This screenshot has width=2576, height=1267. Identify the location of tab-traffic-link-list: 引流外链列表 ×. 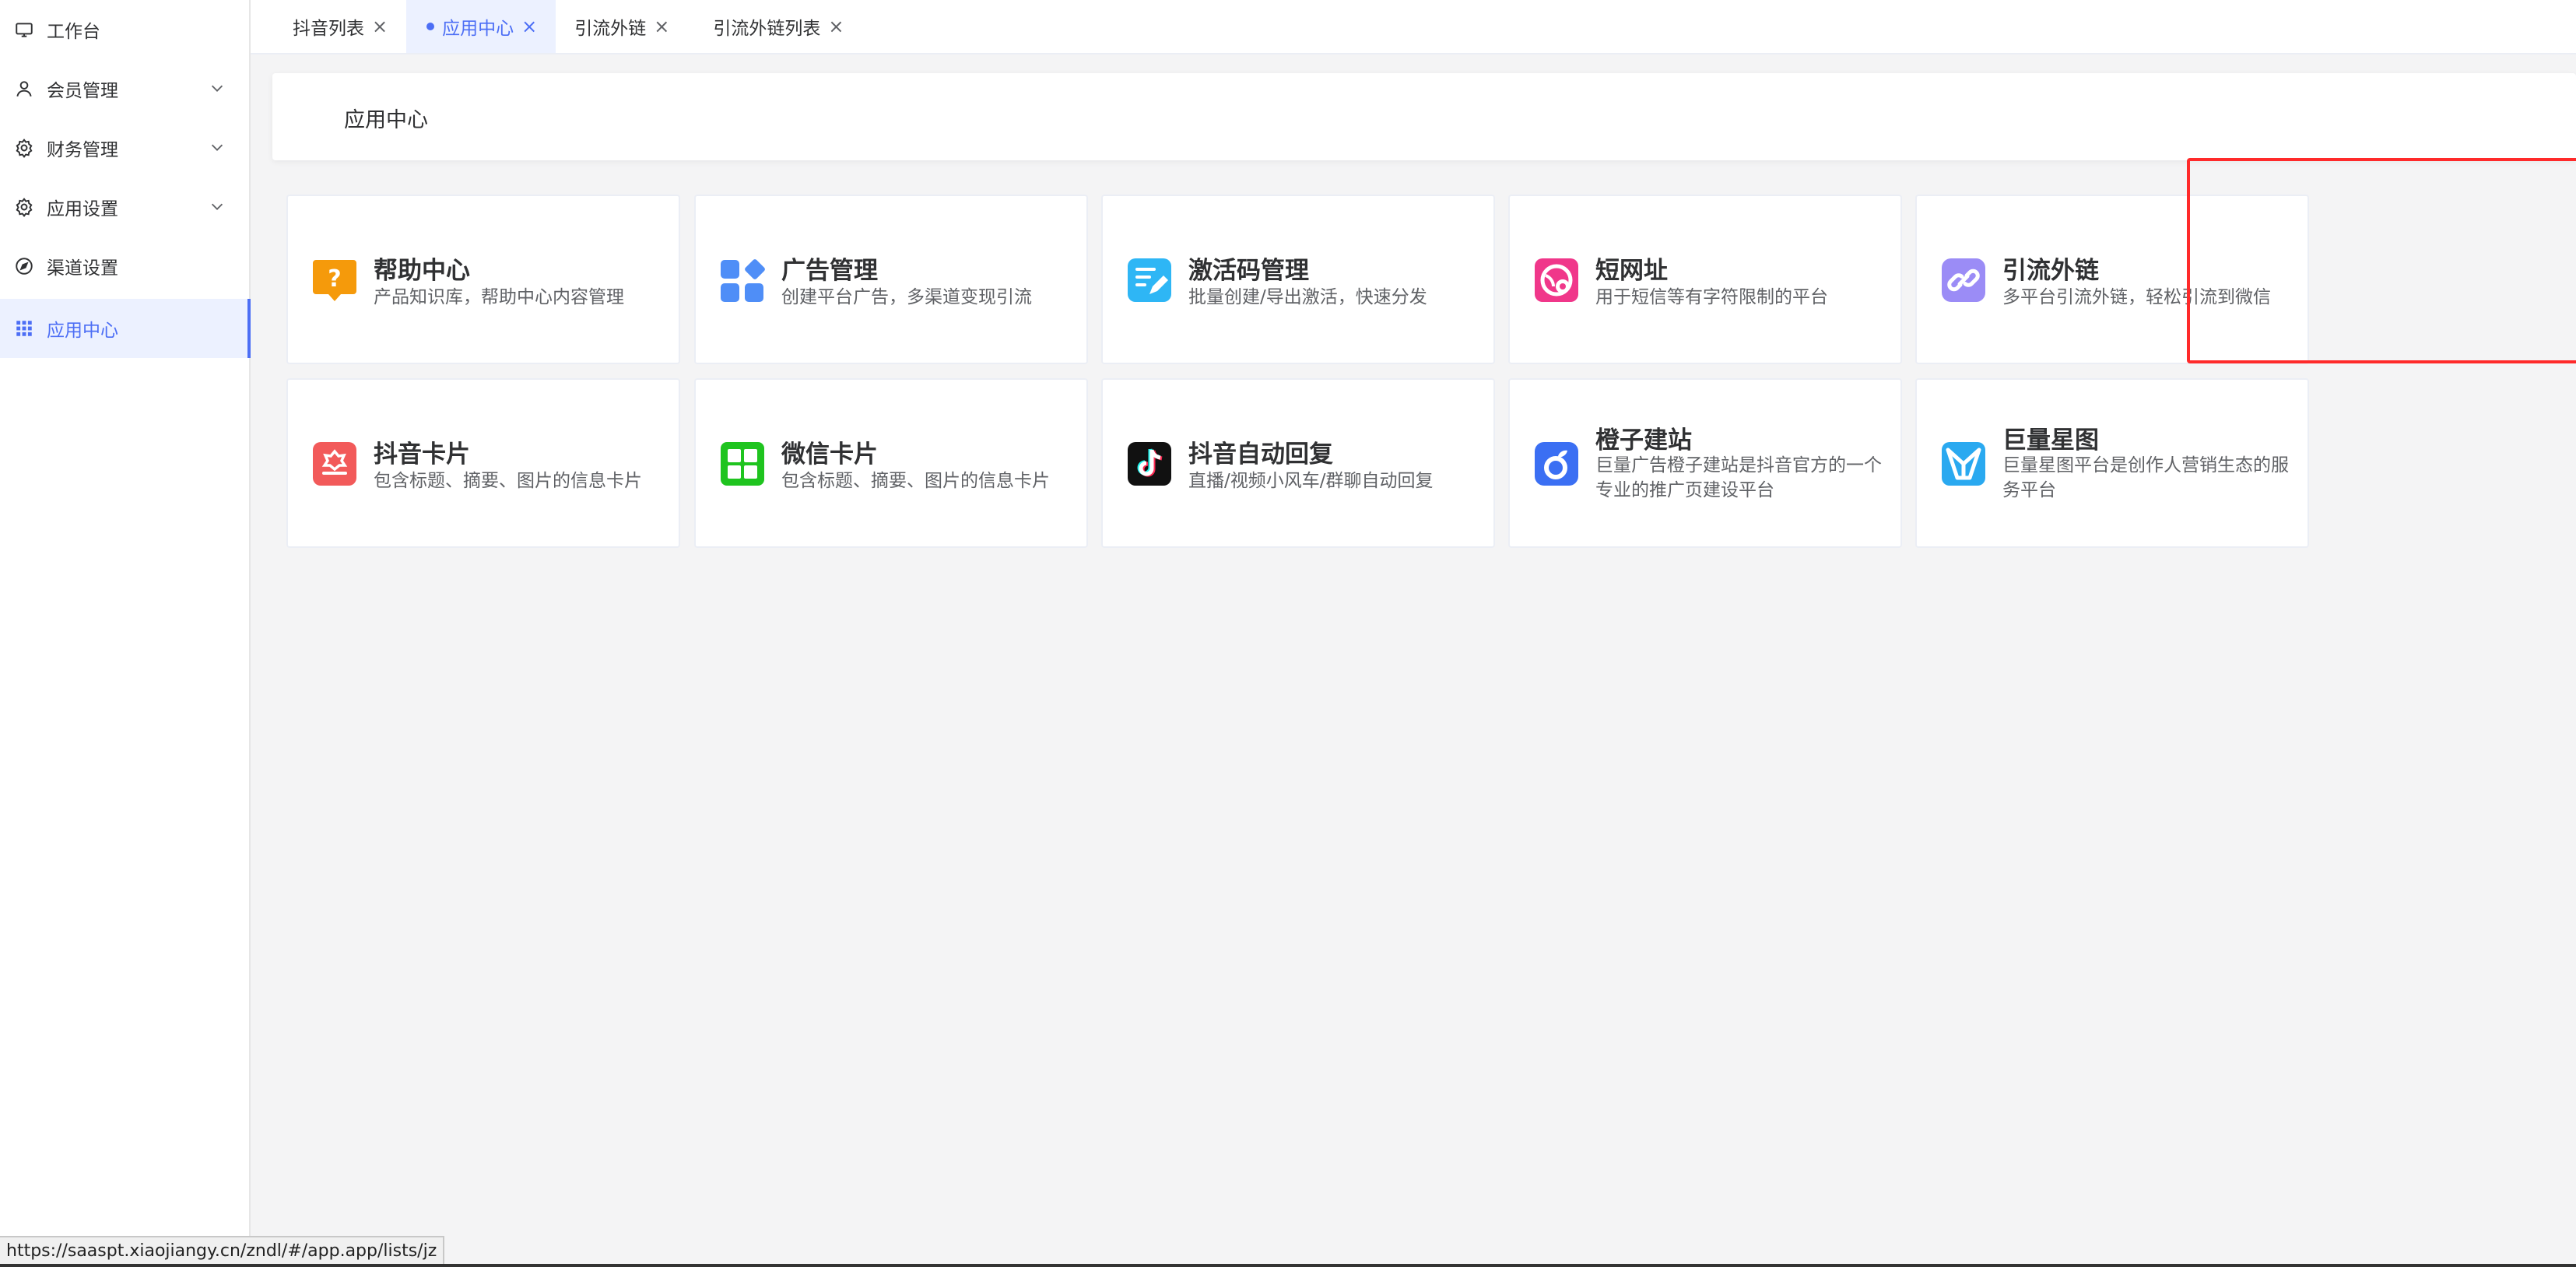
(775, 26).